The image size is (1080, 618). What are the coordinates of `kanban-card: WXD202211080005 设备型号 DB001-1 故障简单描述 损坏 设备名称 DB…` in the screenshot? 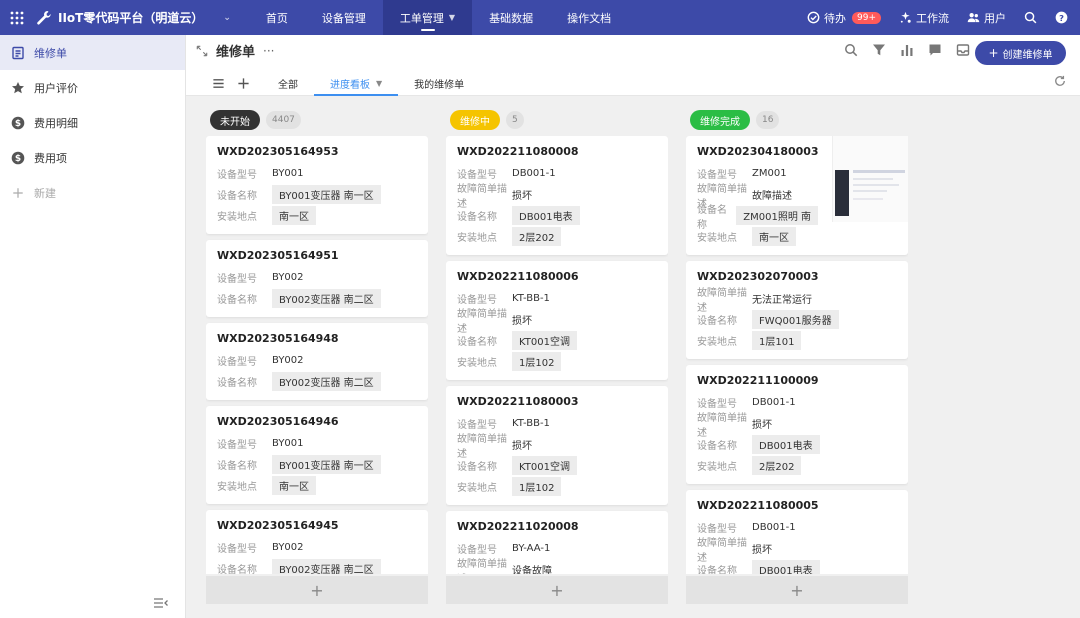 It's located at (797, 532).